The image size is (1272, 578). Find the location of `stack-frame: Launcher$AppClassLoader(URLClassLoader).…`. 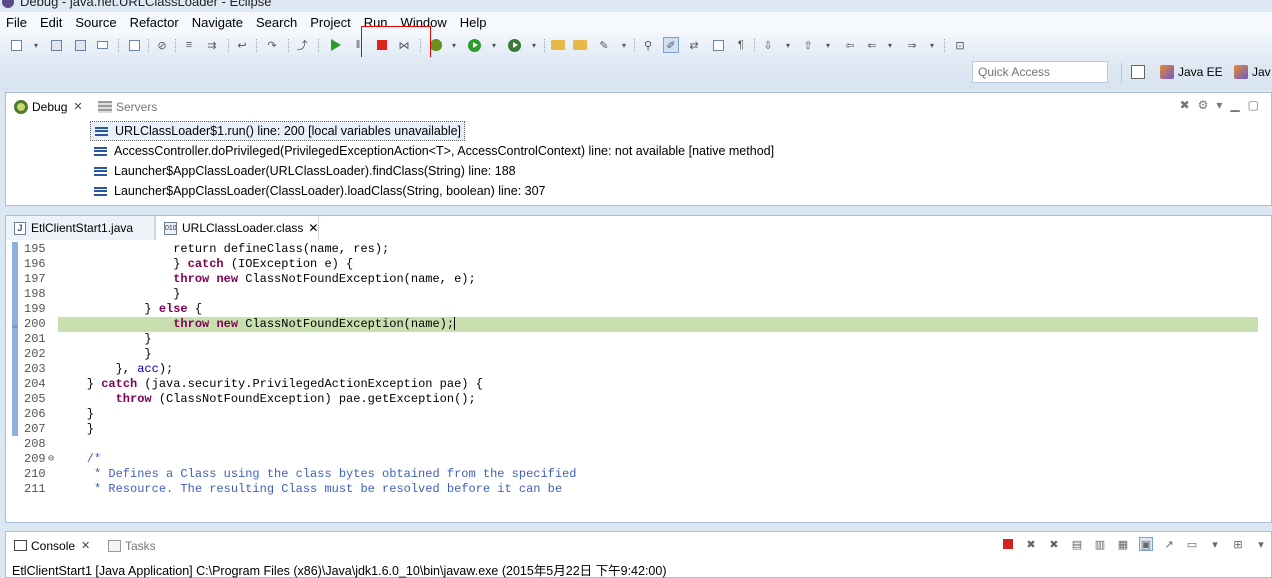

stack-frame: Launcher$AppClassLoader(URLClassLoader).… is located at coordinates (432, 171).